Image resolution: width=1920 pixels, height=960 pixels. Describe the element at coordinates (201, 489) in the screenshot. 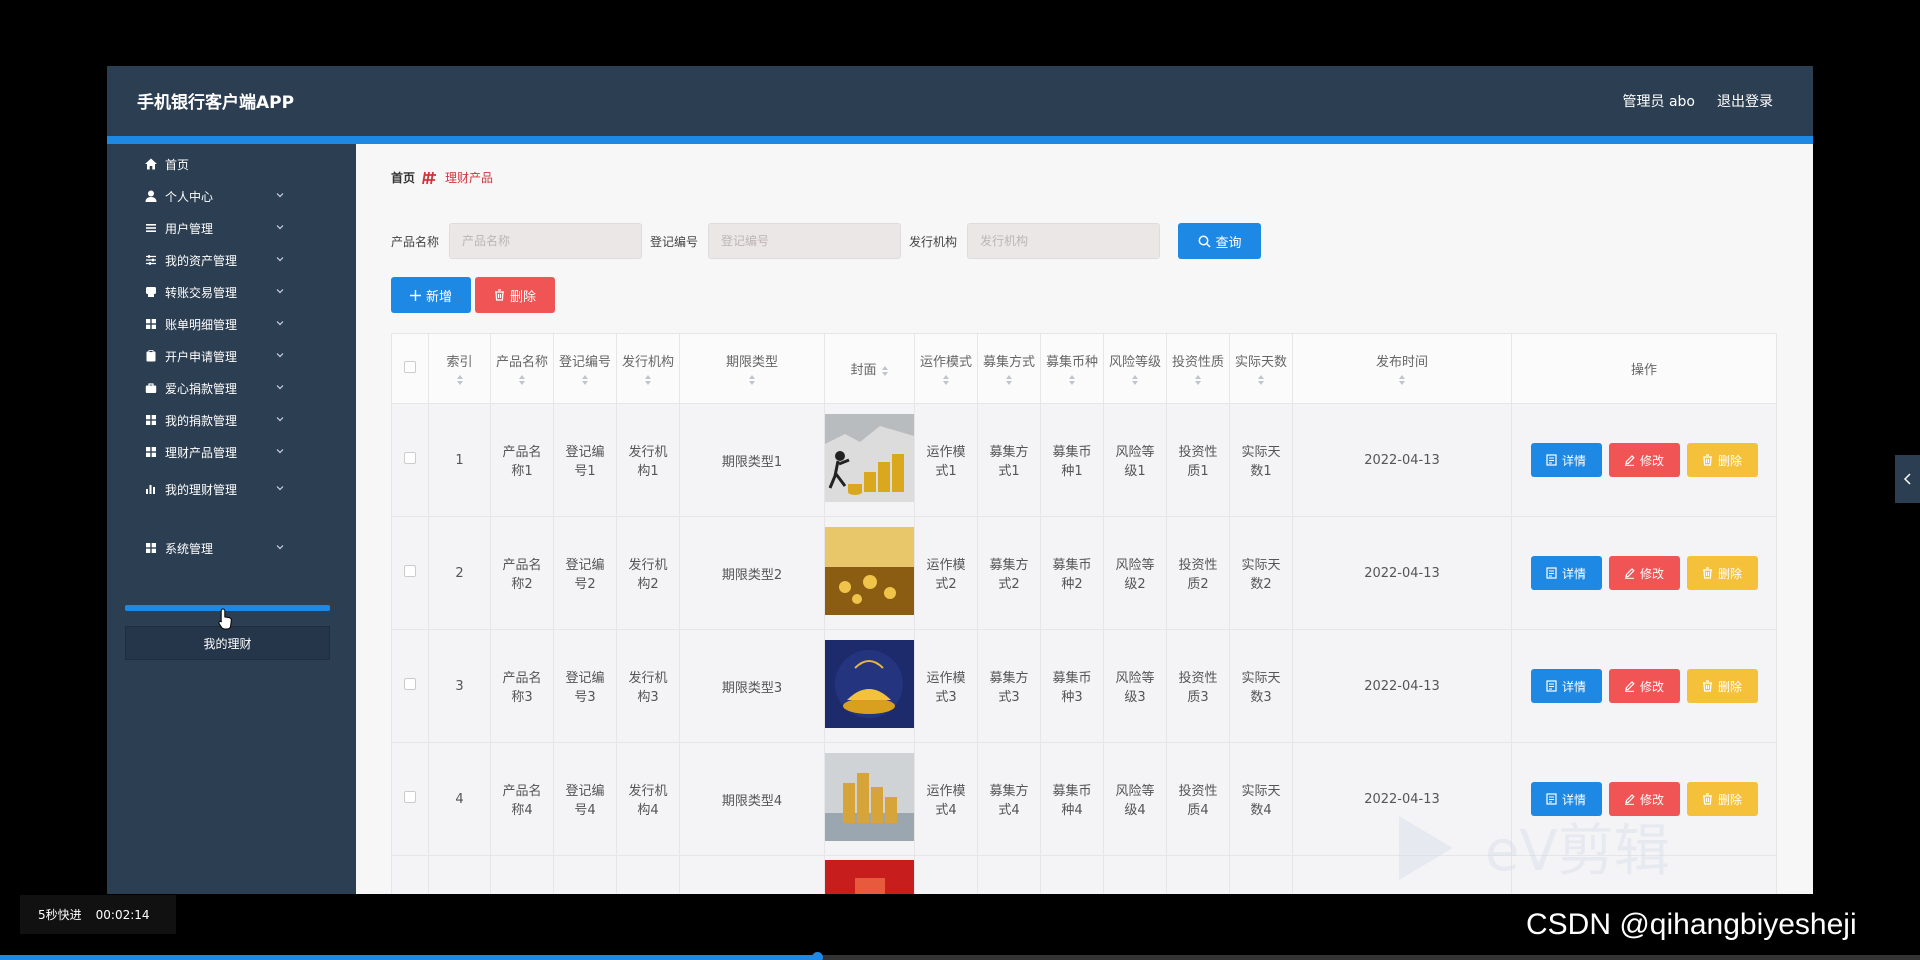

I see `sidebar-item-label: 我的理财管理` at that location.